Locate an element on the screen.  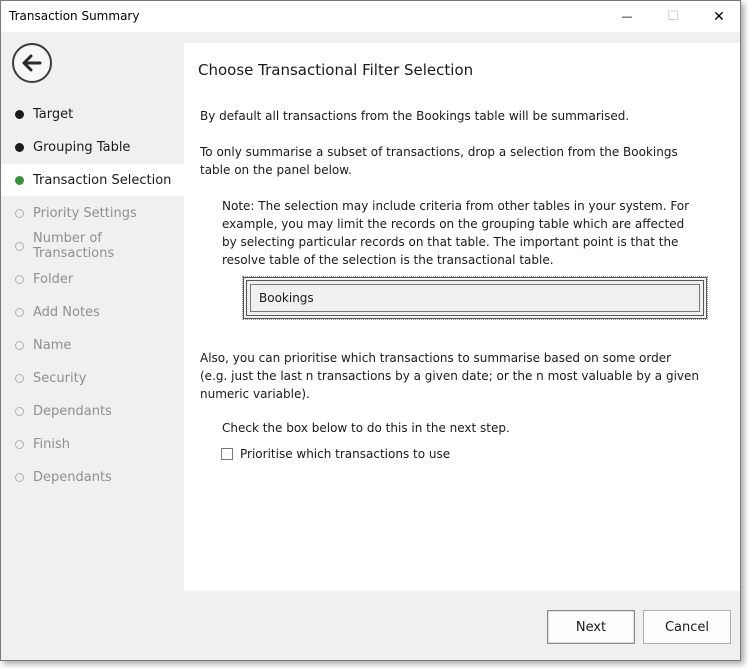
sidebar-step: Folder is located at coordinates (92, 279).